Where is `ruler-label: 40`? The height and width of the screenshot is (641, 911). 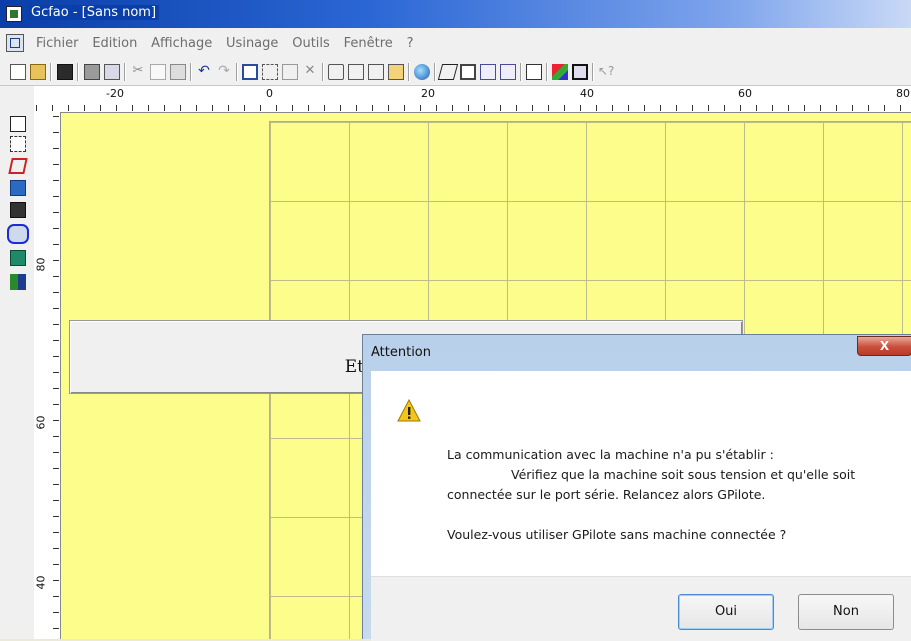 ruler-label: 40 is located at coordinates (41, 582).